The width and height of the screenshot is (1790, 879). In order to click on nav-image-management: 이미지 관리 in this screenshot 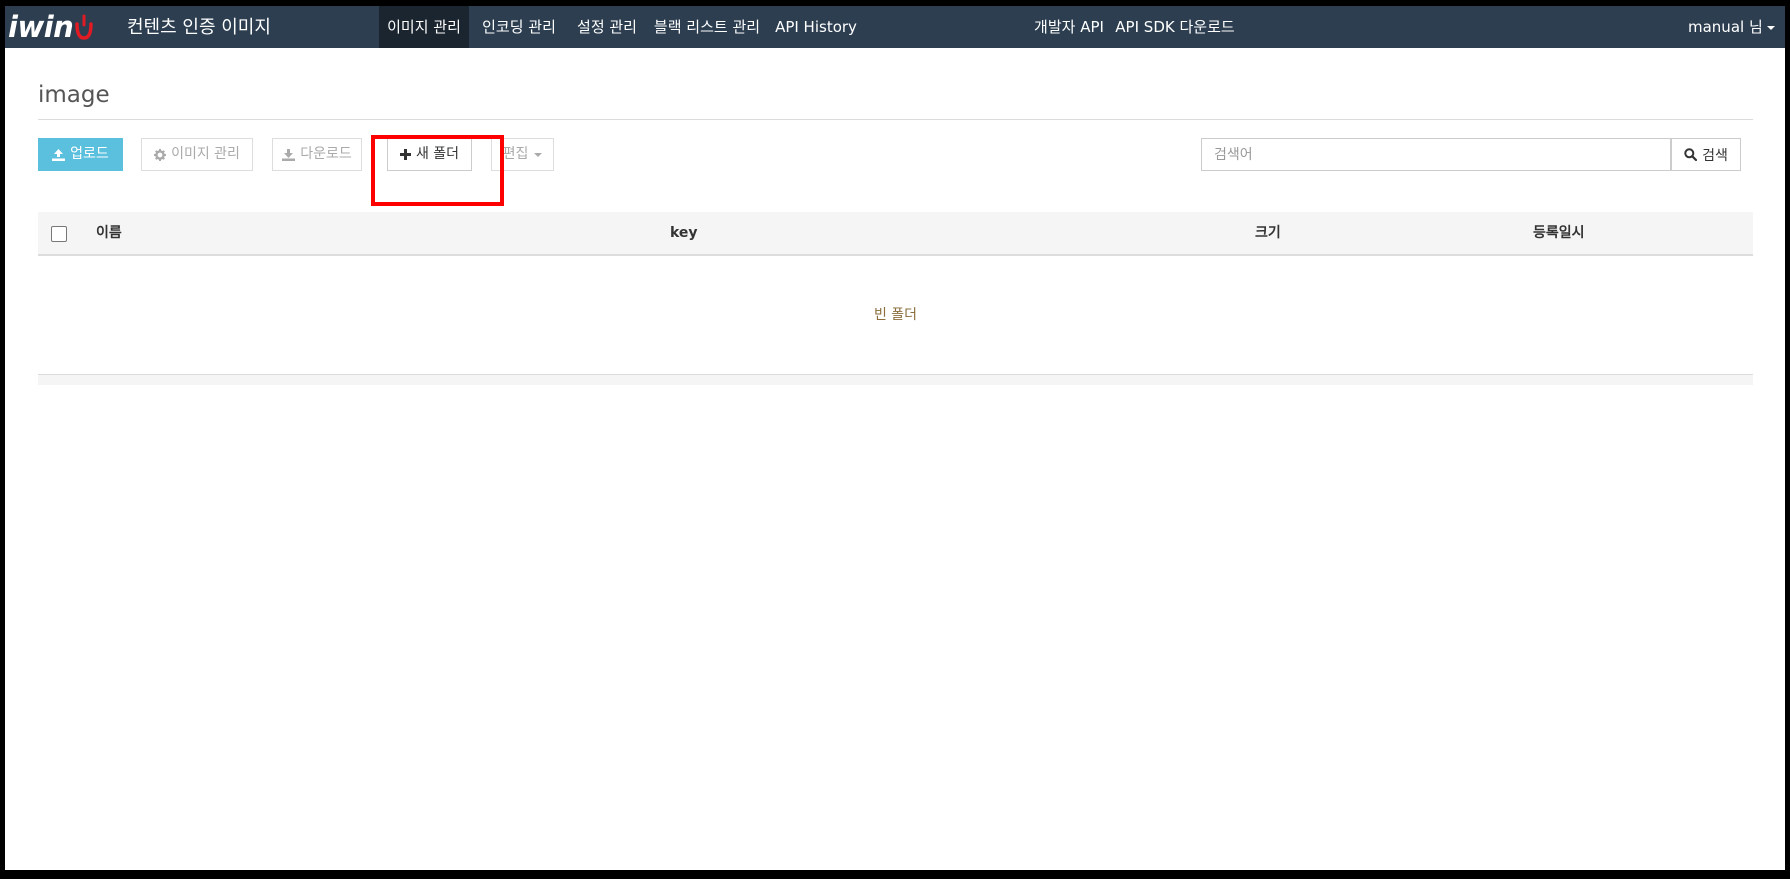, I will do `click(424, 27)`.